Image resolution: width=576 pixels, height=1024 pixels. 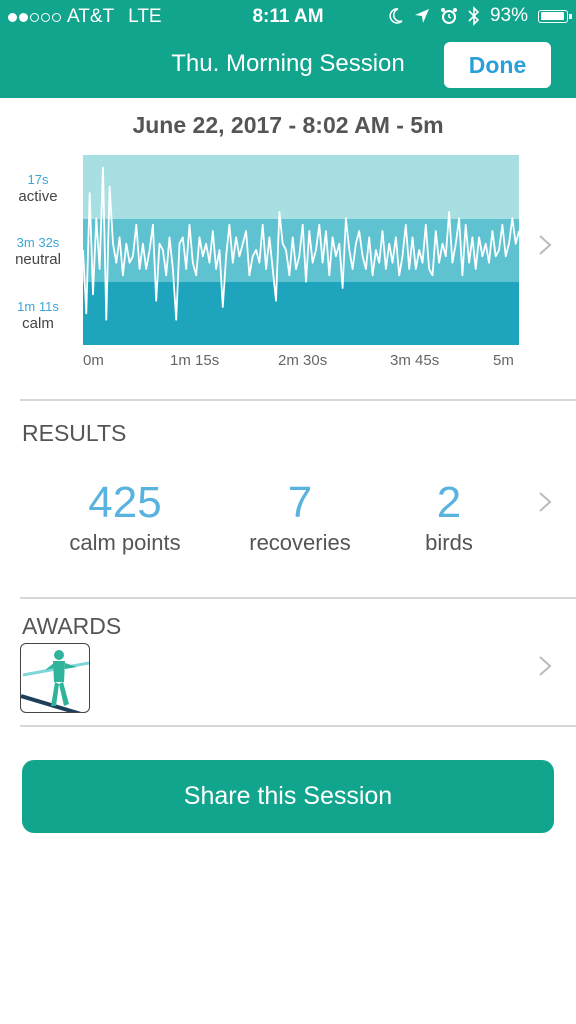 What do you see at coordinates (301, 243) in the screenshot?
I see `session-line-series` at bounding box center [301, 243].